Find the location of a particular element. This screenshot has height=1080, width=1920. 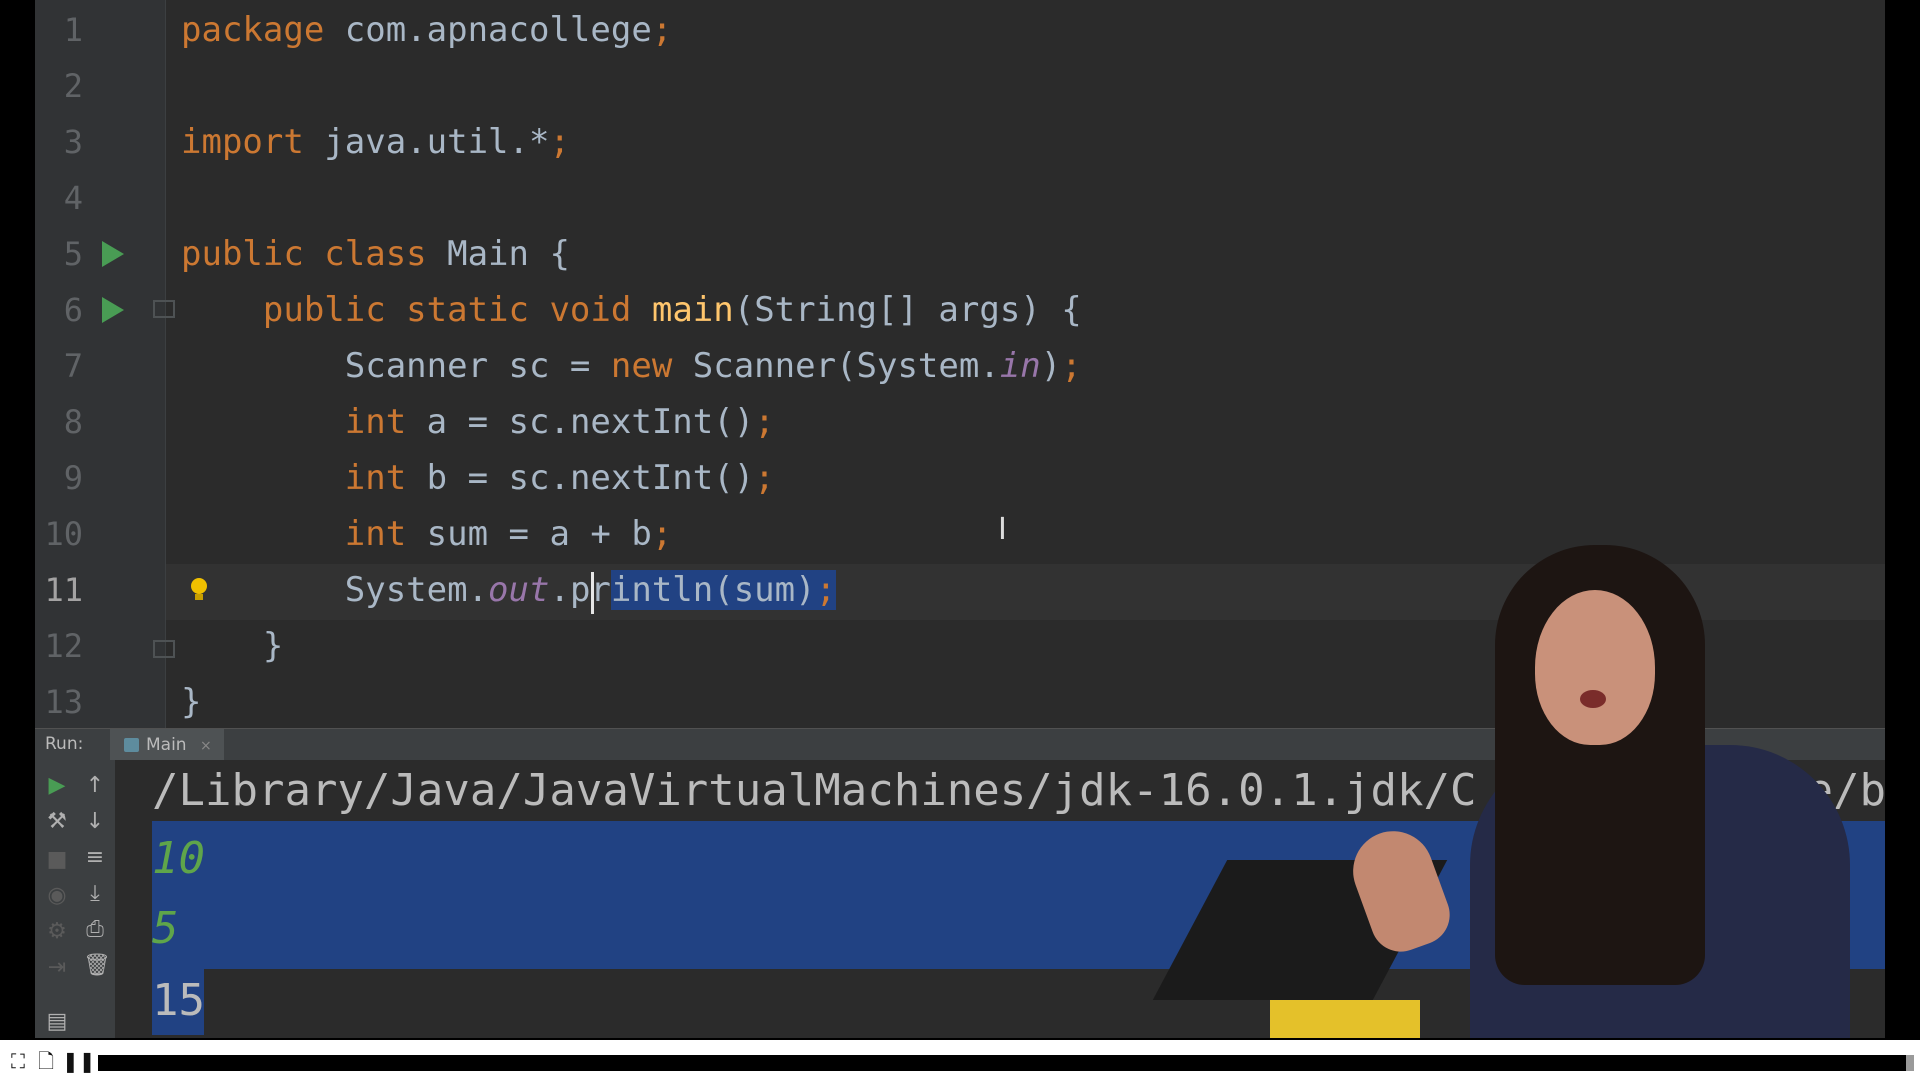

code-line: public static void main(String[] args) { is located at coordinates (631, 310).